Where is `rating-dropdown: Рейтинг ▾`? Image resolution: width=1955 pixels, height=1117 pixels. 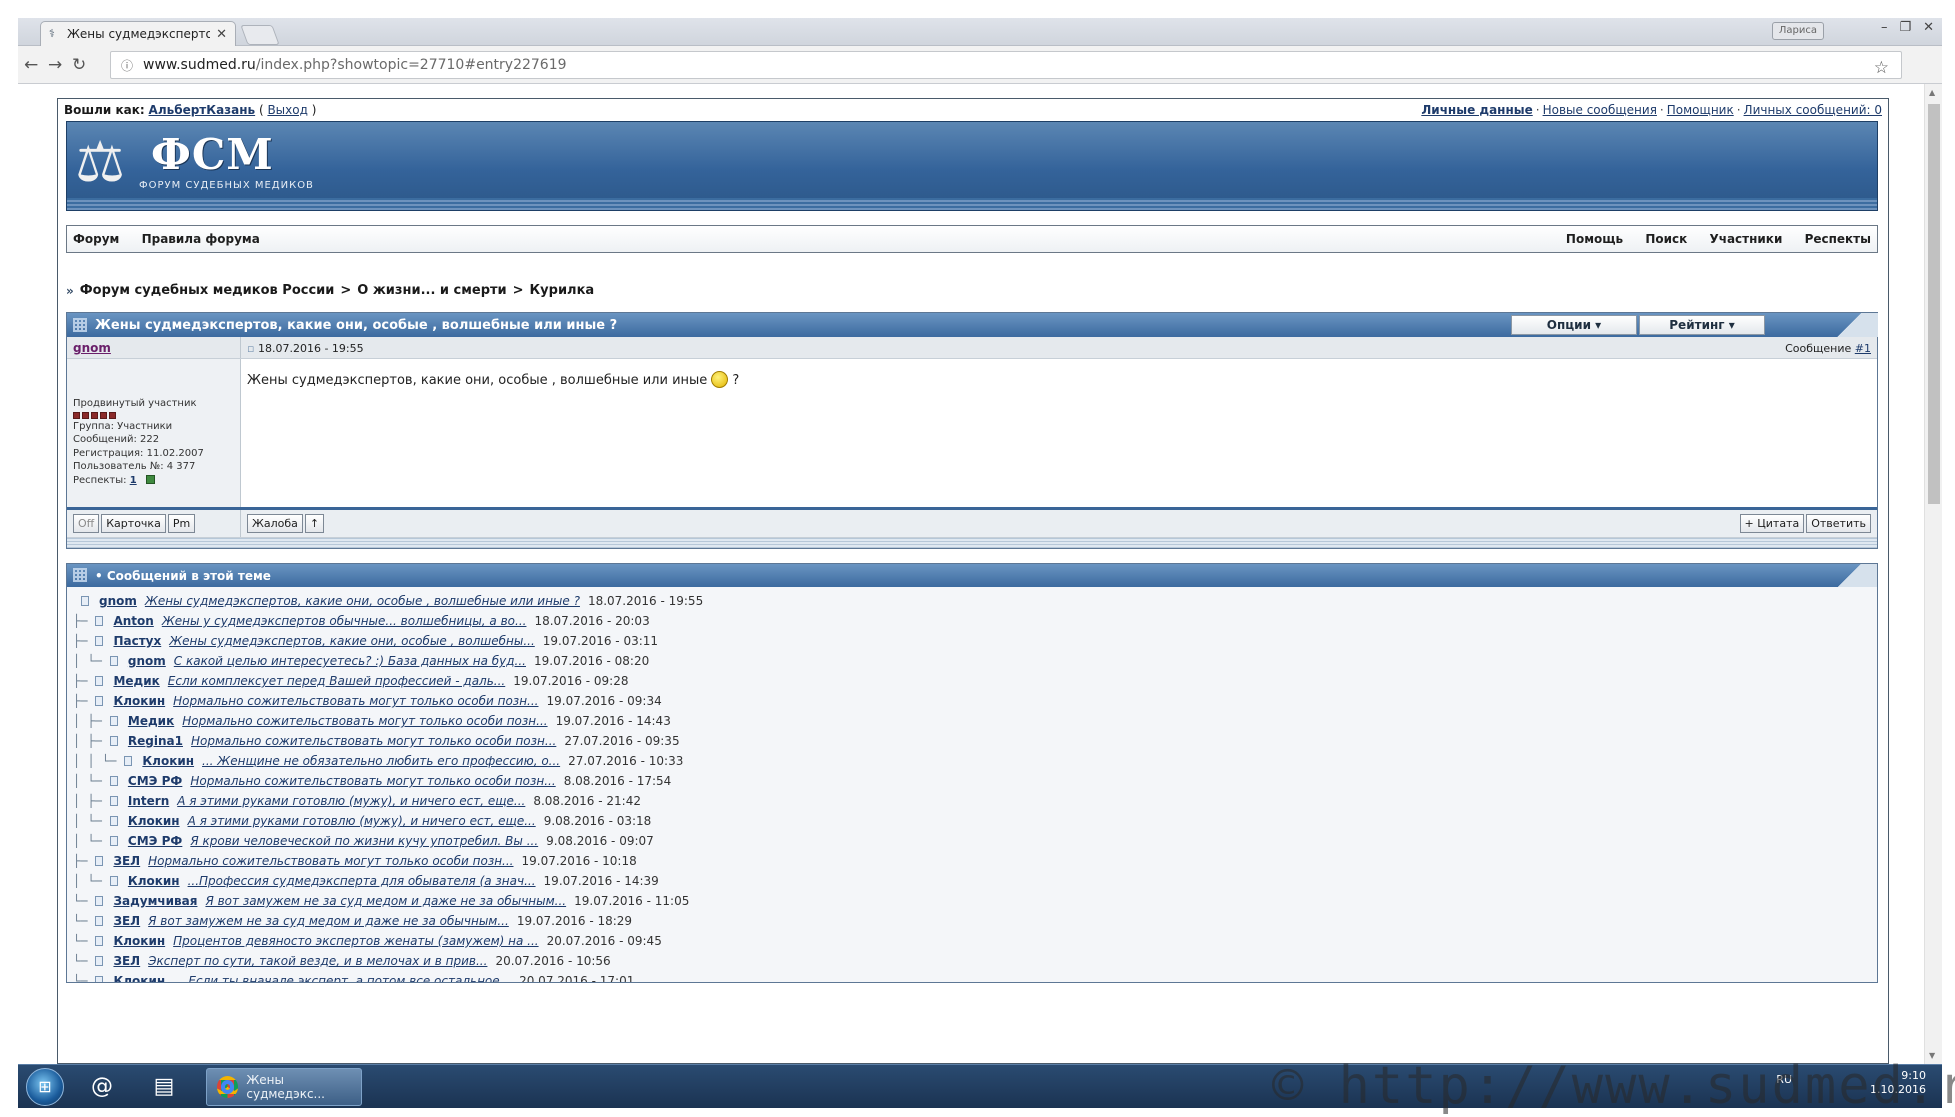 rating-dropdown: Рейтинг ▾ is located at coordinates (1702, 325).